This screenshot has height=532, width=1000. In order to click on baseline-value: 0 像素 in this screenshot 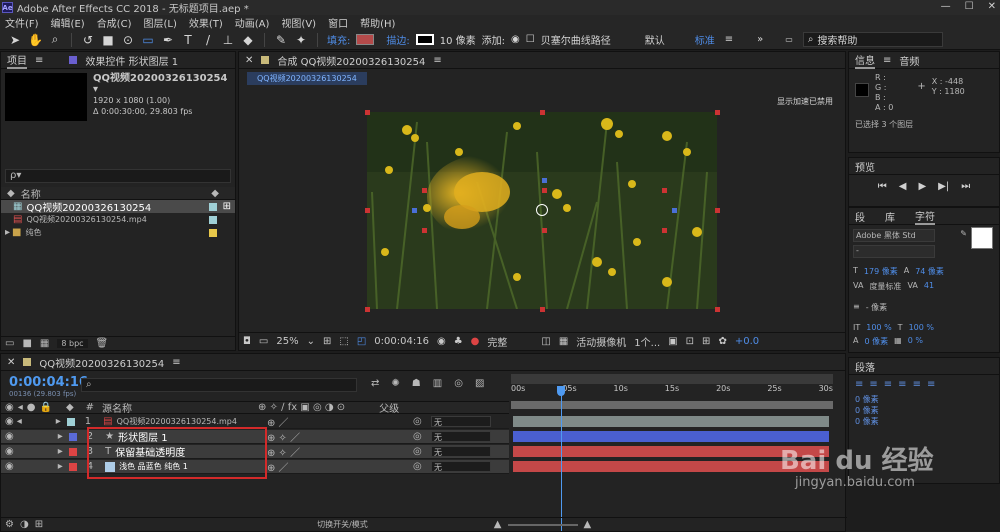, I will do `click(876, 341)`.